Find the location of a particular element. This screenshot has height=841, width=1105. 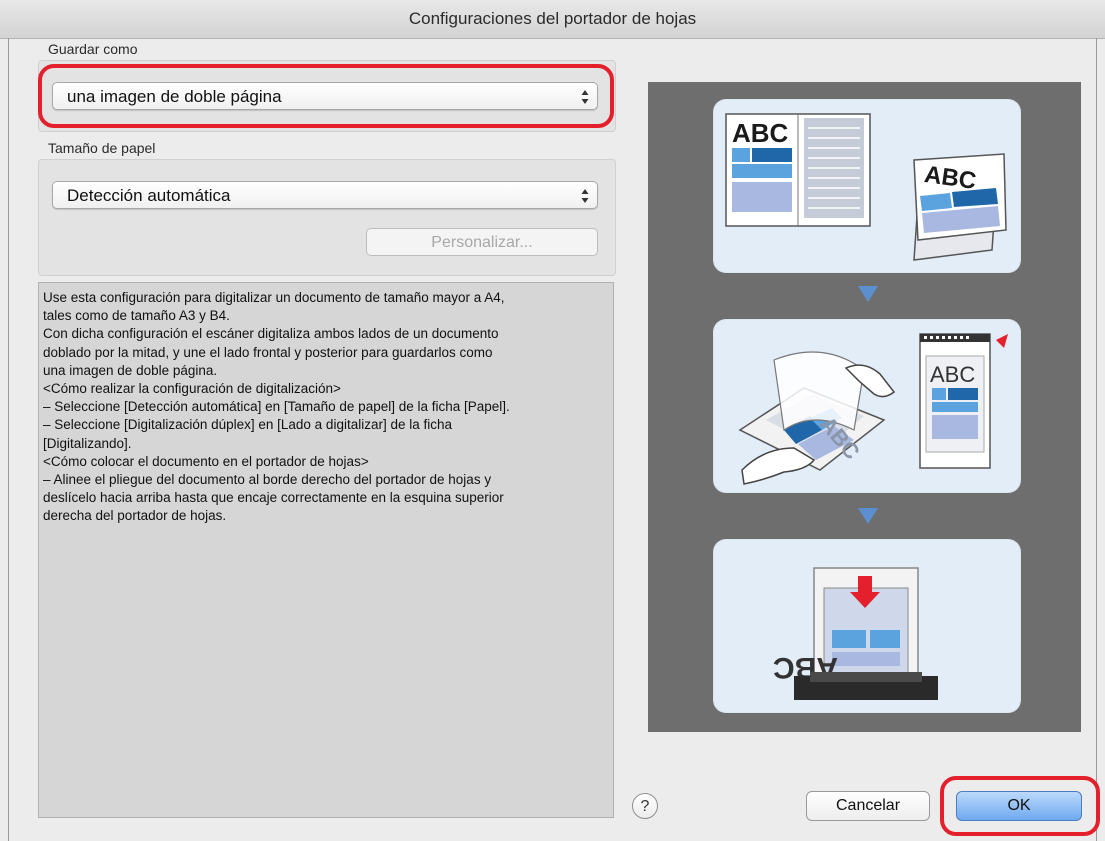

save-as-label: Guardar como is located at coordinates (93, 49).